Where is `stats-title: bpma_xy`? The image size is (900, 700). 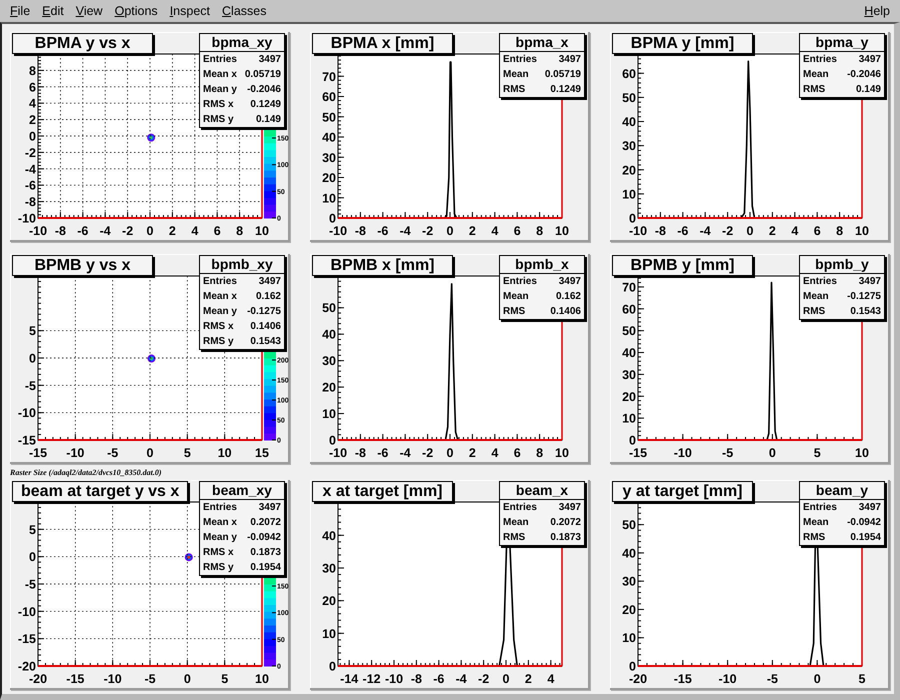
stats-title: bpma_xy is located at coordinates (242, 43).